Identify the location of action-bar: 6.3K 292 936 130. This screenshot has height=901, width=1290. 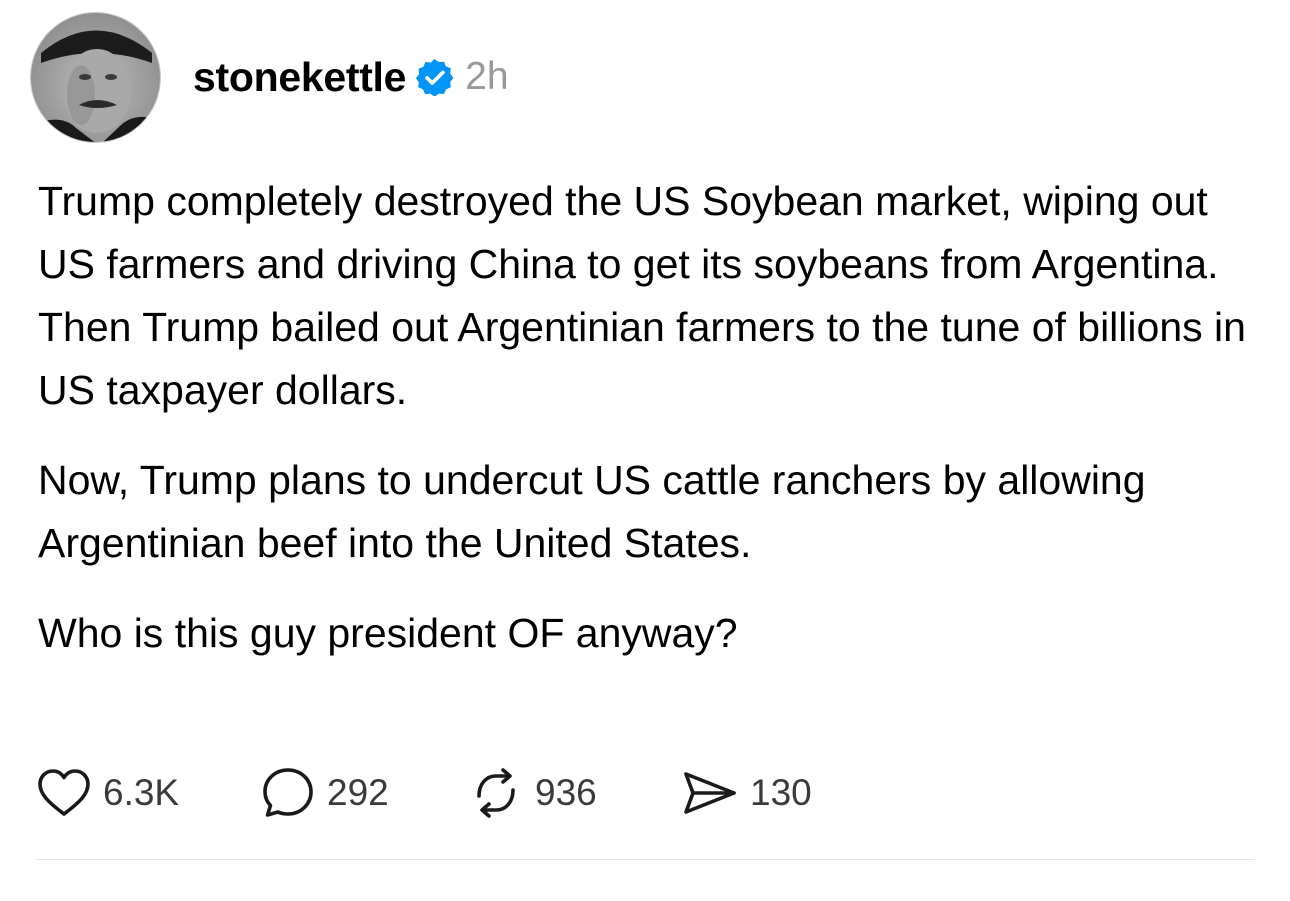
(424, 793).